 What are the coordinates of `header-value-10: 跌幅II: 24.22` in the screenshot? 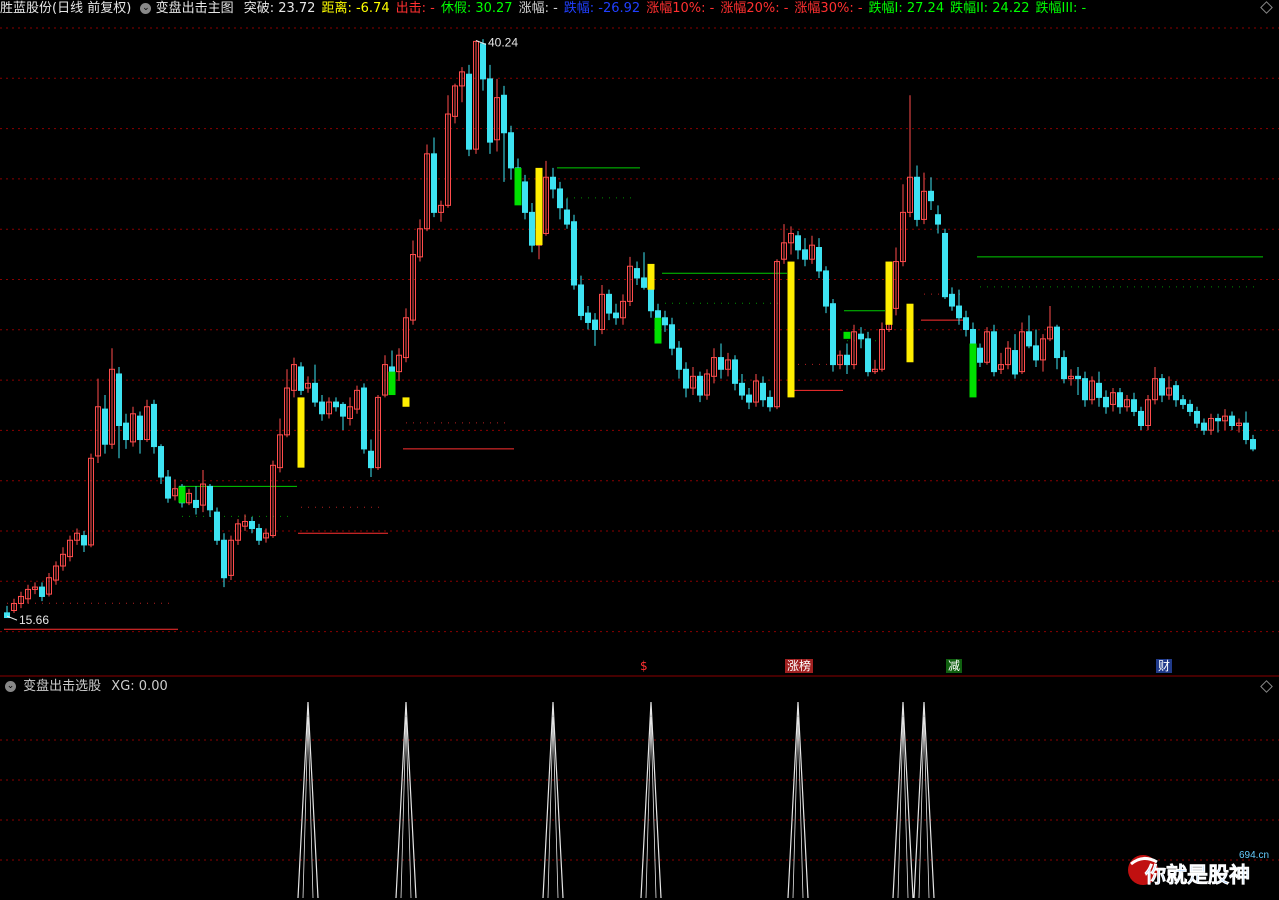 It's located at (990, 8).